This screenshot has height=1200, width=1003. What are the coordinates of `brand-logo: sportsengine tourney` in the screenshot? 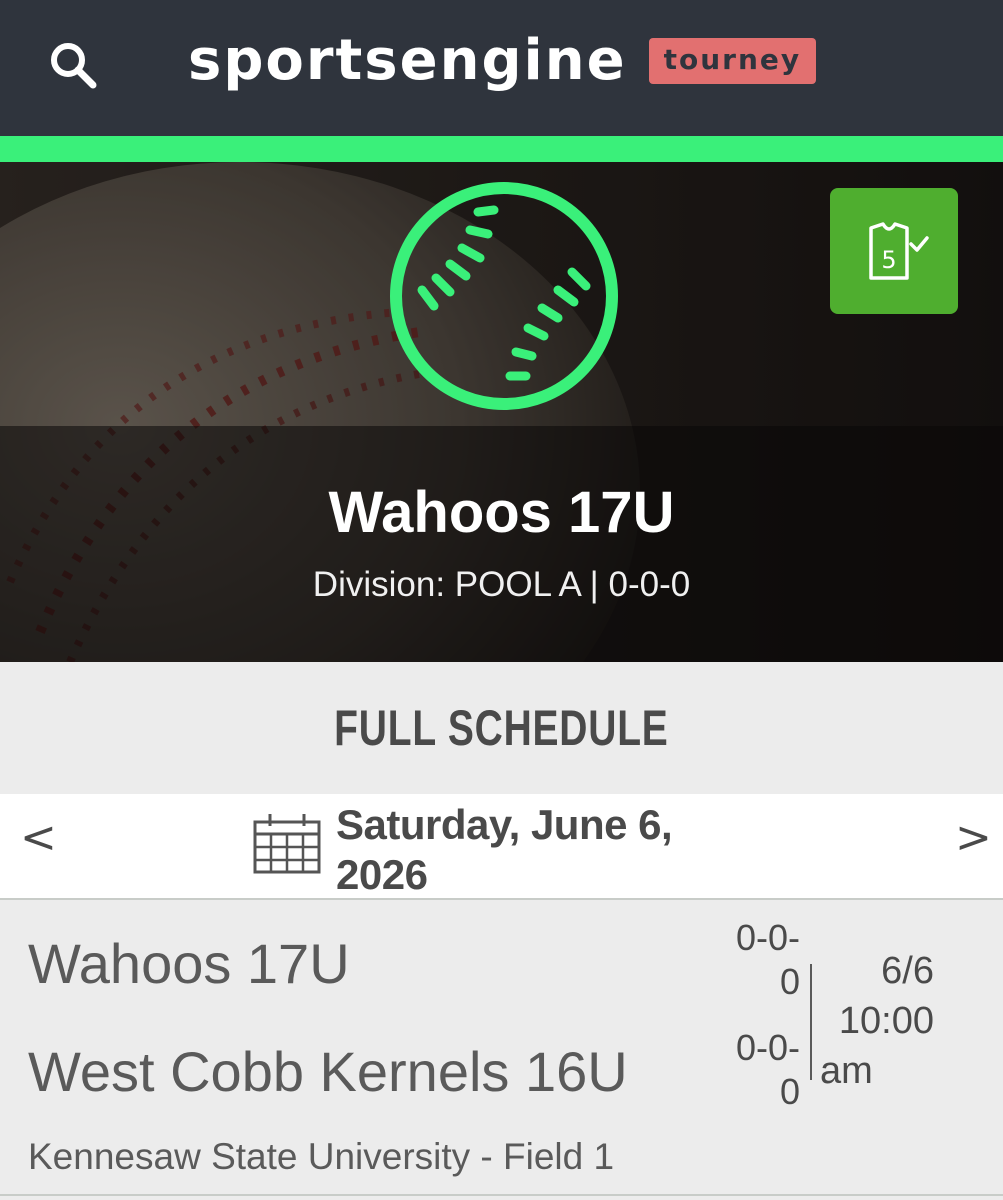 It's located at (502, 61).